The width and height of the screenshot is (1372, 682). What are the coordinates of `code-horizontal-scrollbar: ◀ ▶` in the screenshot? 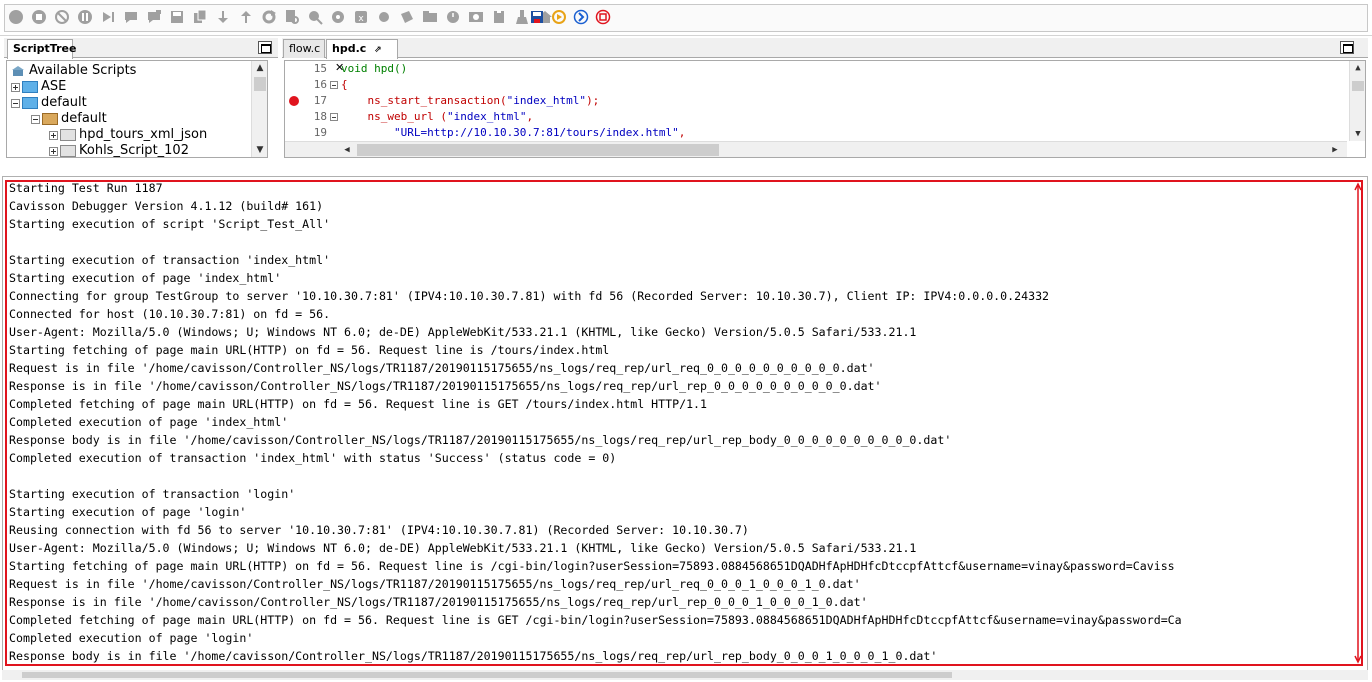 It's located at (816, 149).